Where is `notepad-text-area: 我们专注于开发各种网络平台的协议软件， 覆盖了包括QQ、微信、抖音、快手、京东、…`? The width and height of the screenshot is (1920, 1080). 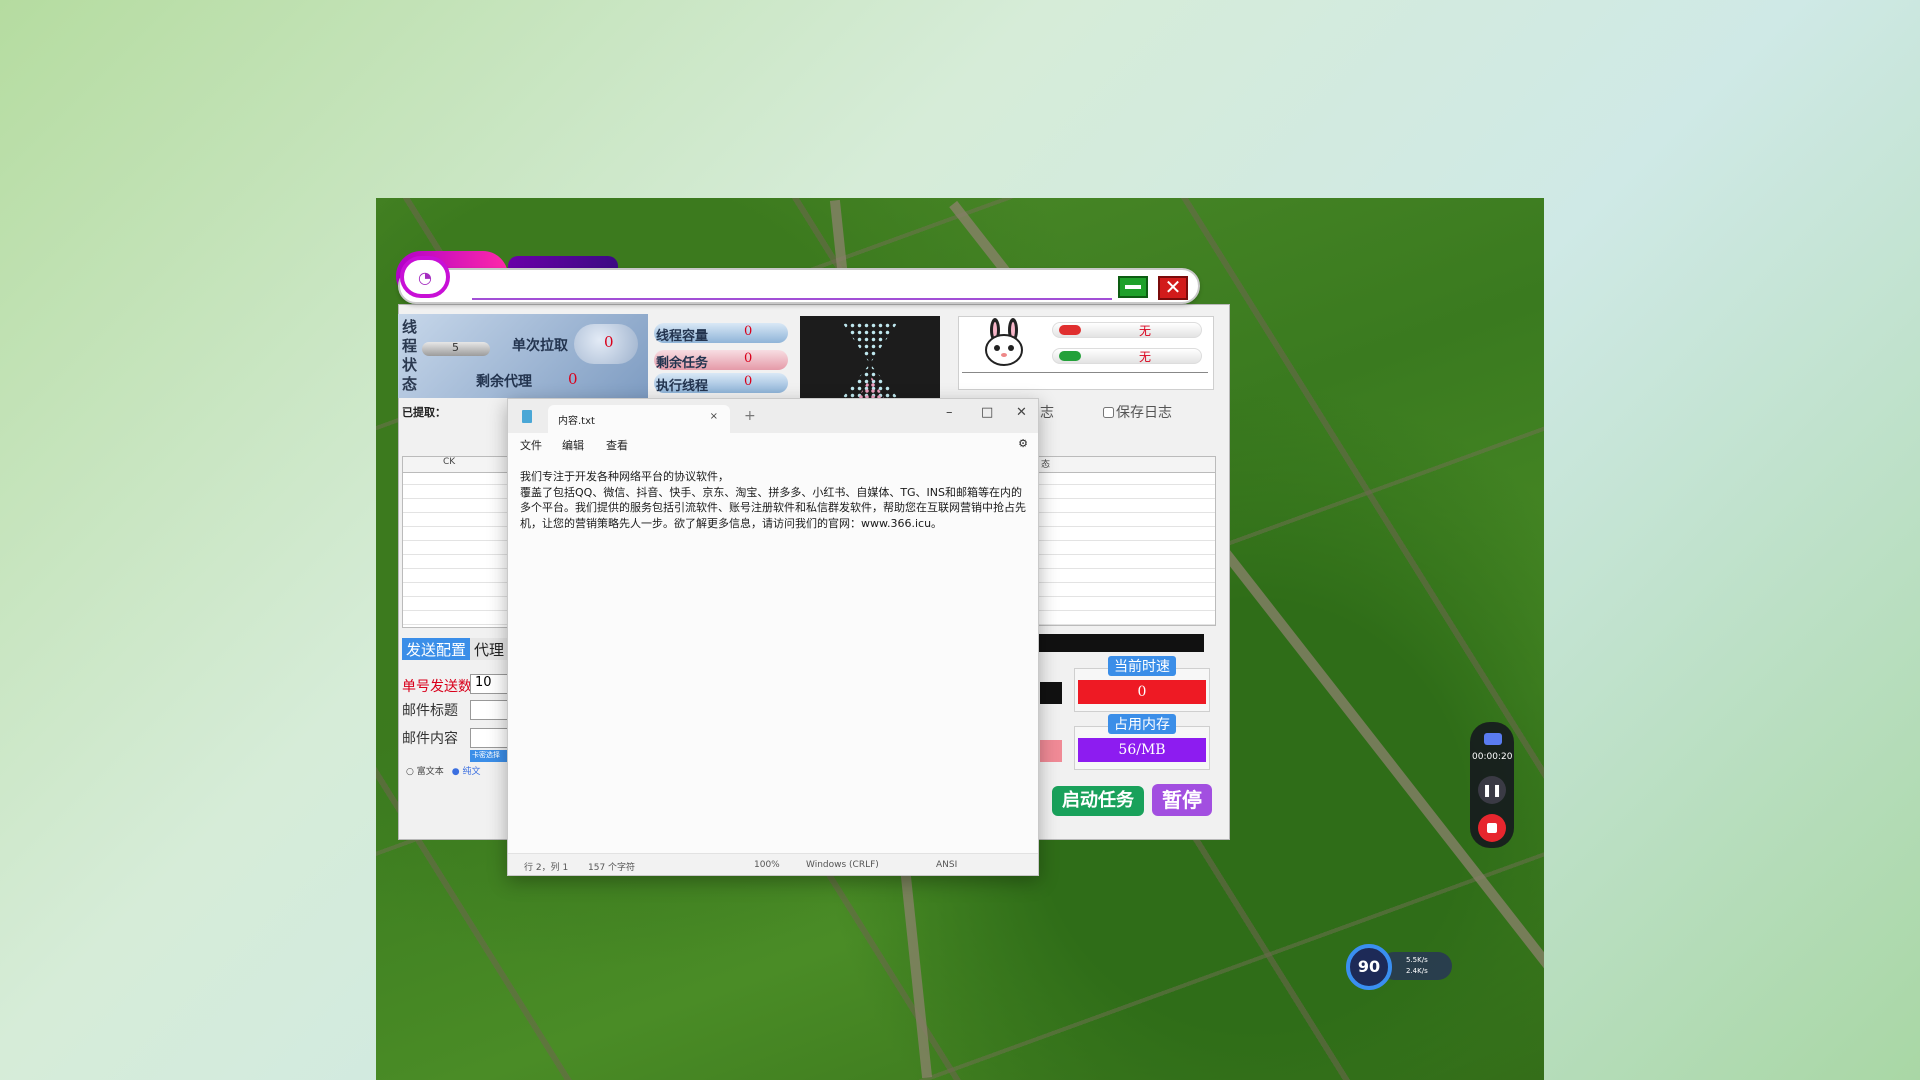
notepad-text-area: 我们专注于开发各种网络平台的协议软件， 覆盖了包括QQ、微信、抖音、快手、京东、… is located at coordinates (776, 500).